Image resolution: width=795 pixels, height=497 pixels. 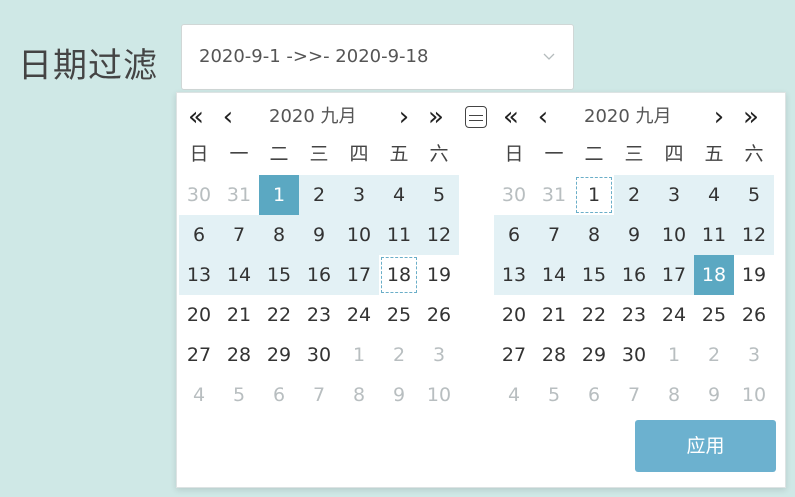 What do you see at coordinates (359, 154) in the screenshot?
I see `weekday-label: 四` at bounding box center [359, 154].